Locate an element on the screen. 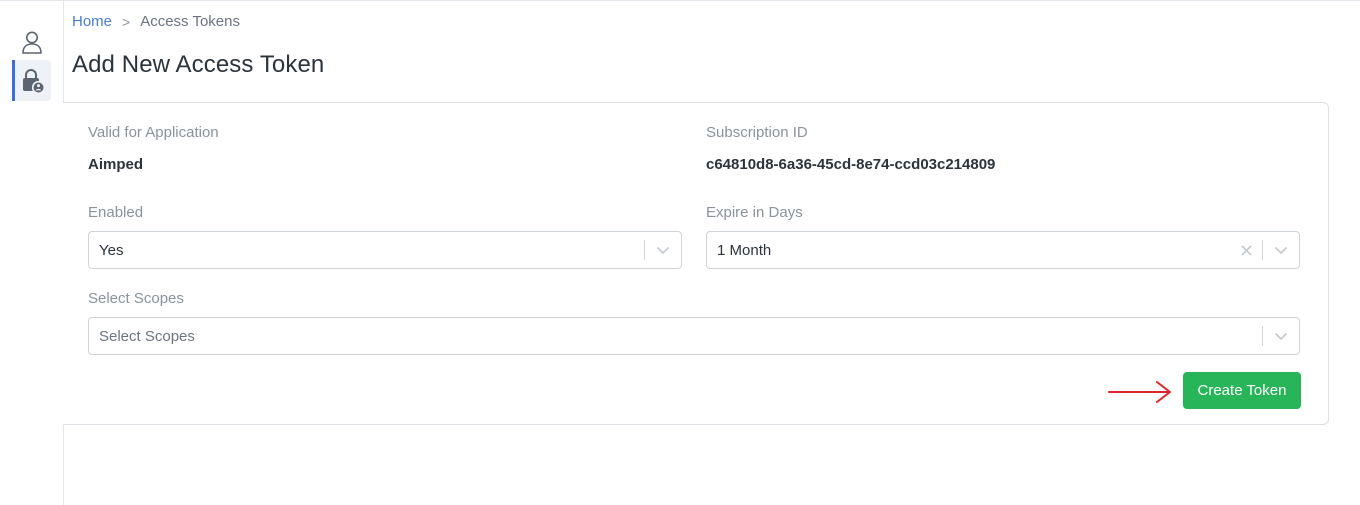 This screenshot has height=505, width=1360. enabled-select: Yes is located at coordinates (385, 250).